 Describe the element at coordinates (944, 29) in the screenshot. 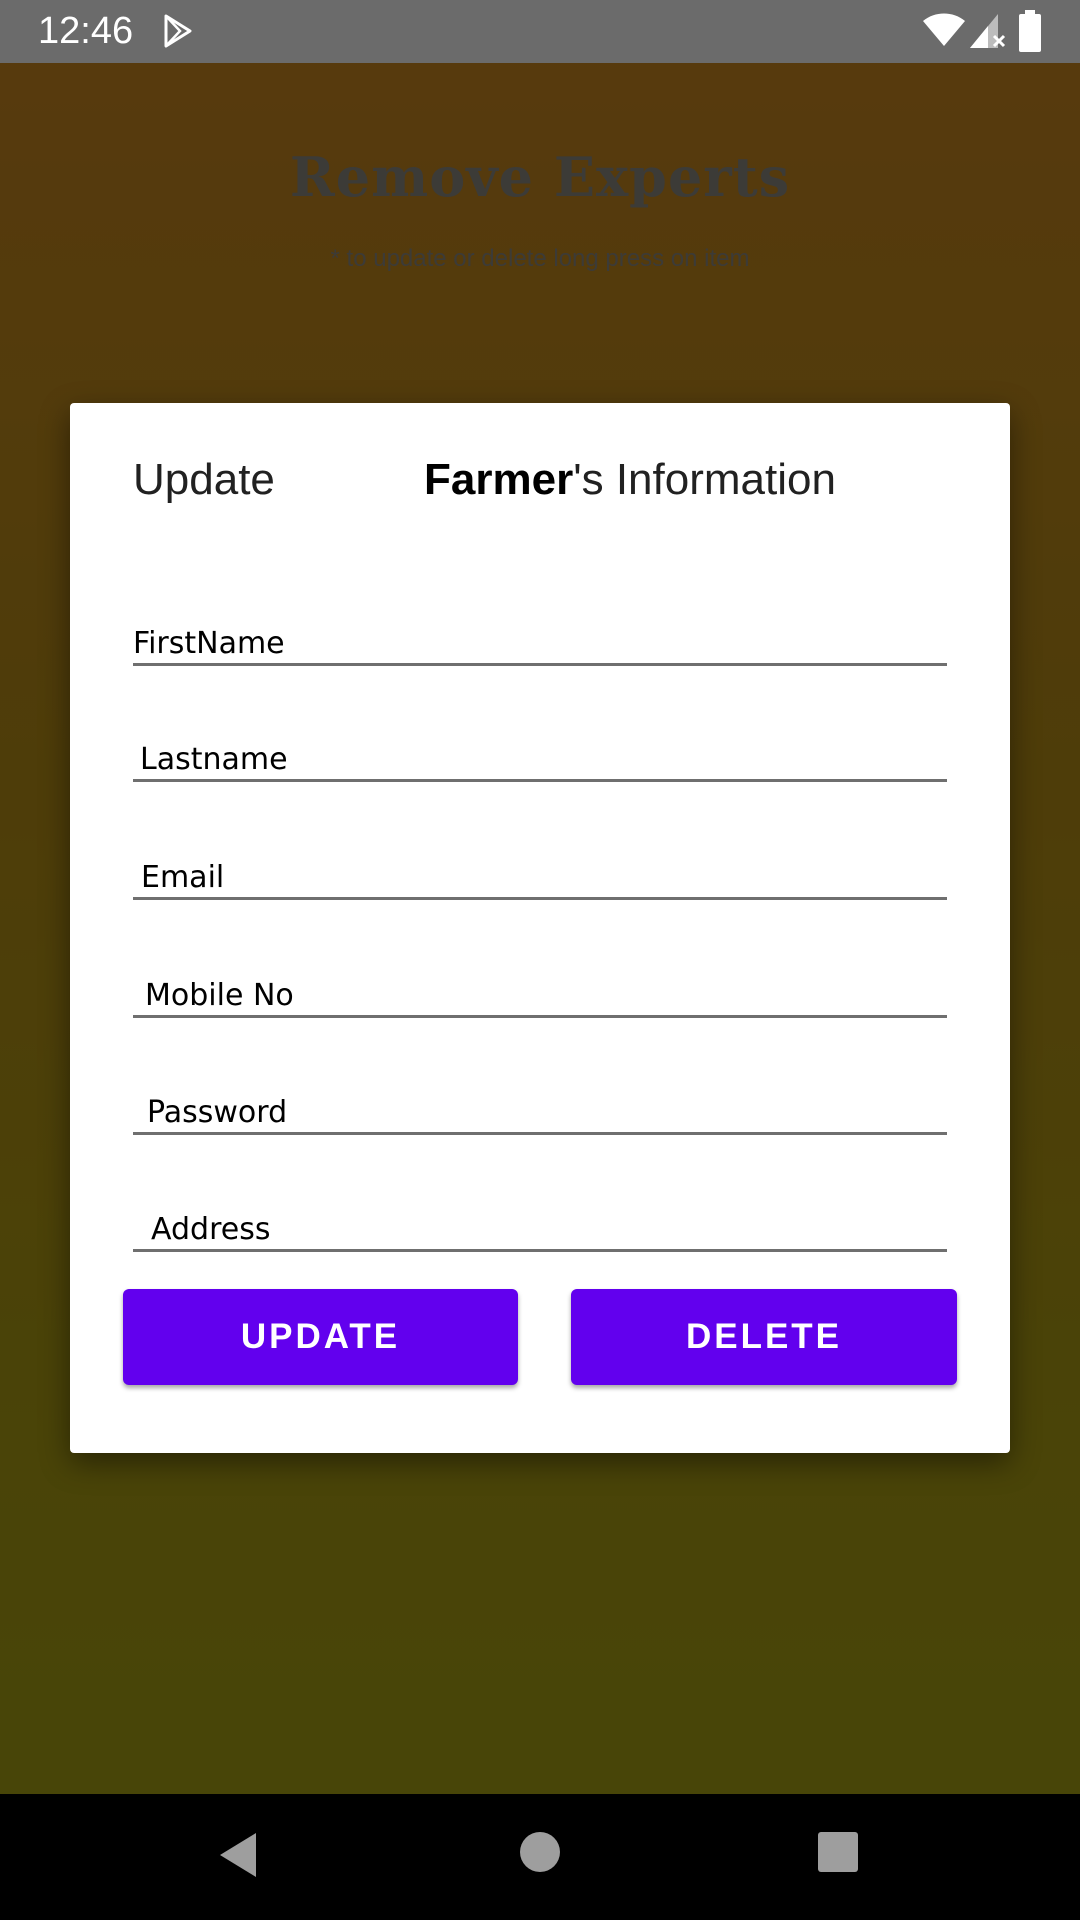

I see `wifi-icon` at that location.